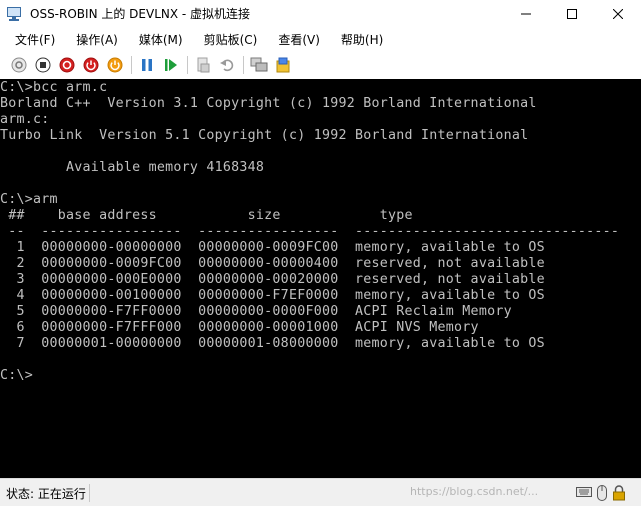 The width and height of the screenshot is (641, 506). I want to click on minimize-button, so click(526, 13).